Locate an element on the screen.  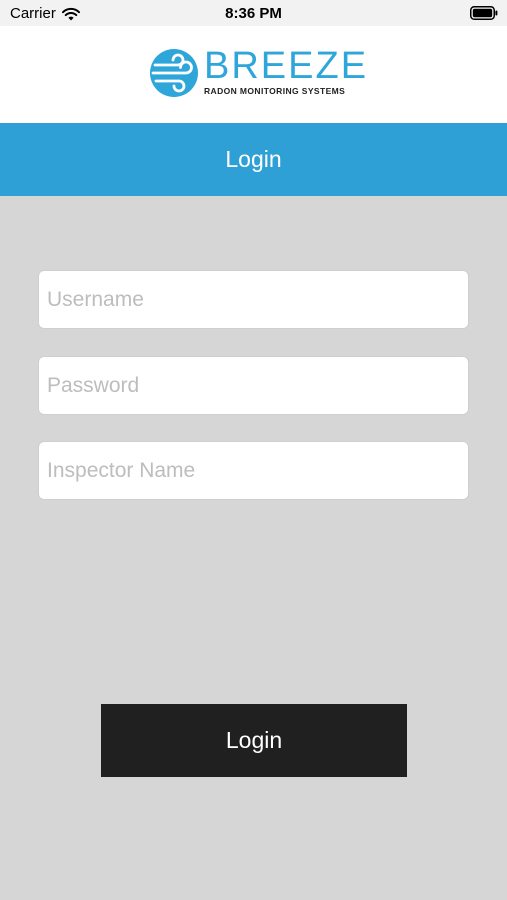
inspector-name-field is located at coordinates (253, 470).